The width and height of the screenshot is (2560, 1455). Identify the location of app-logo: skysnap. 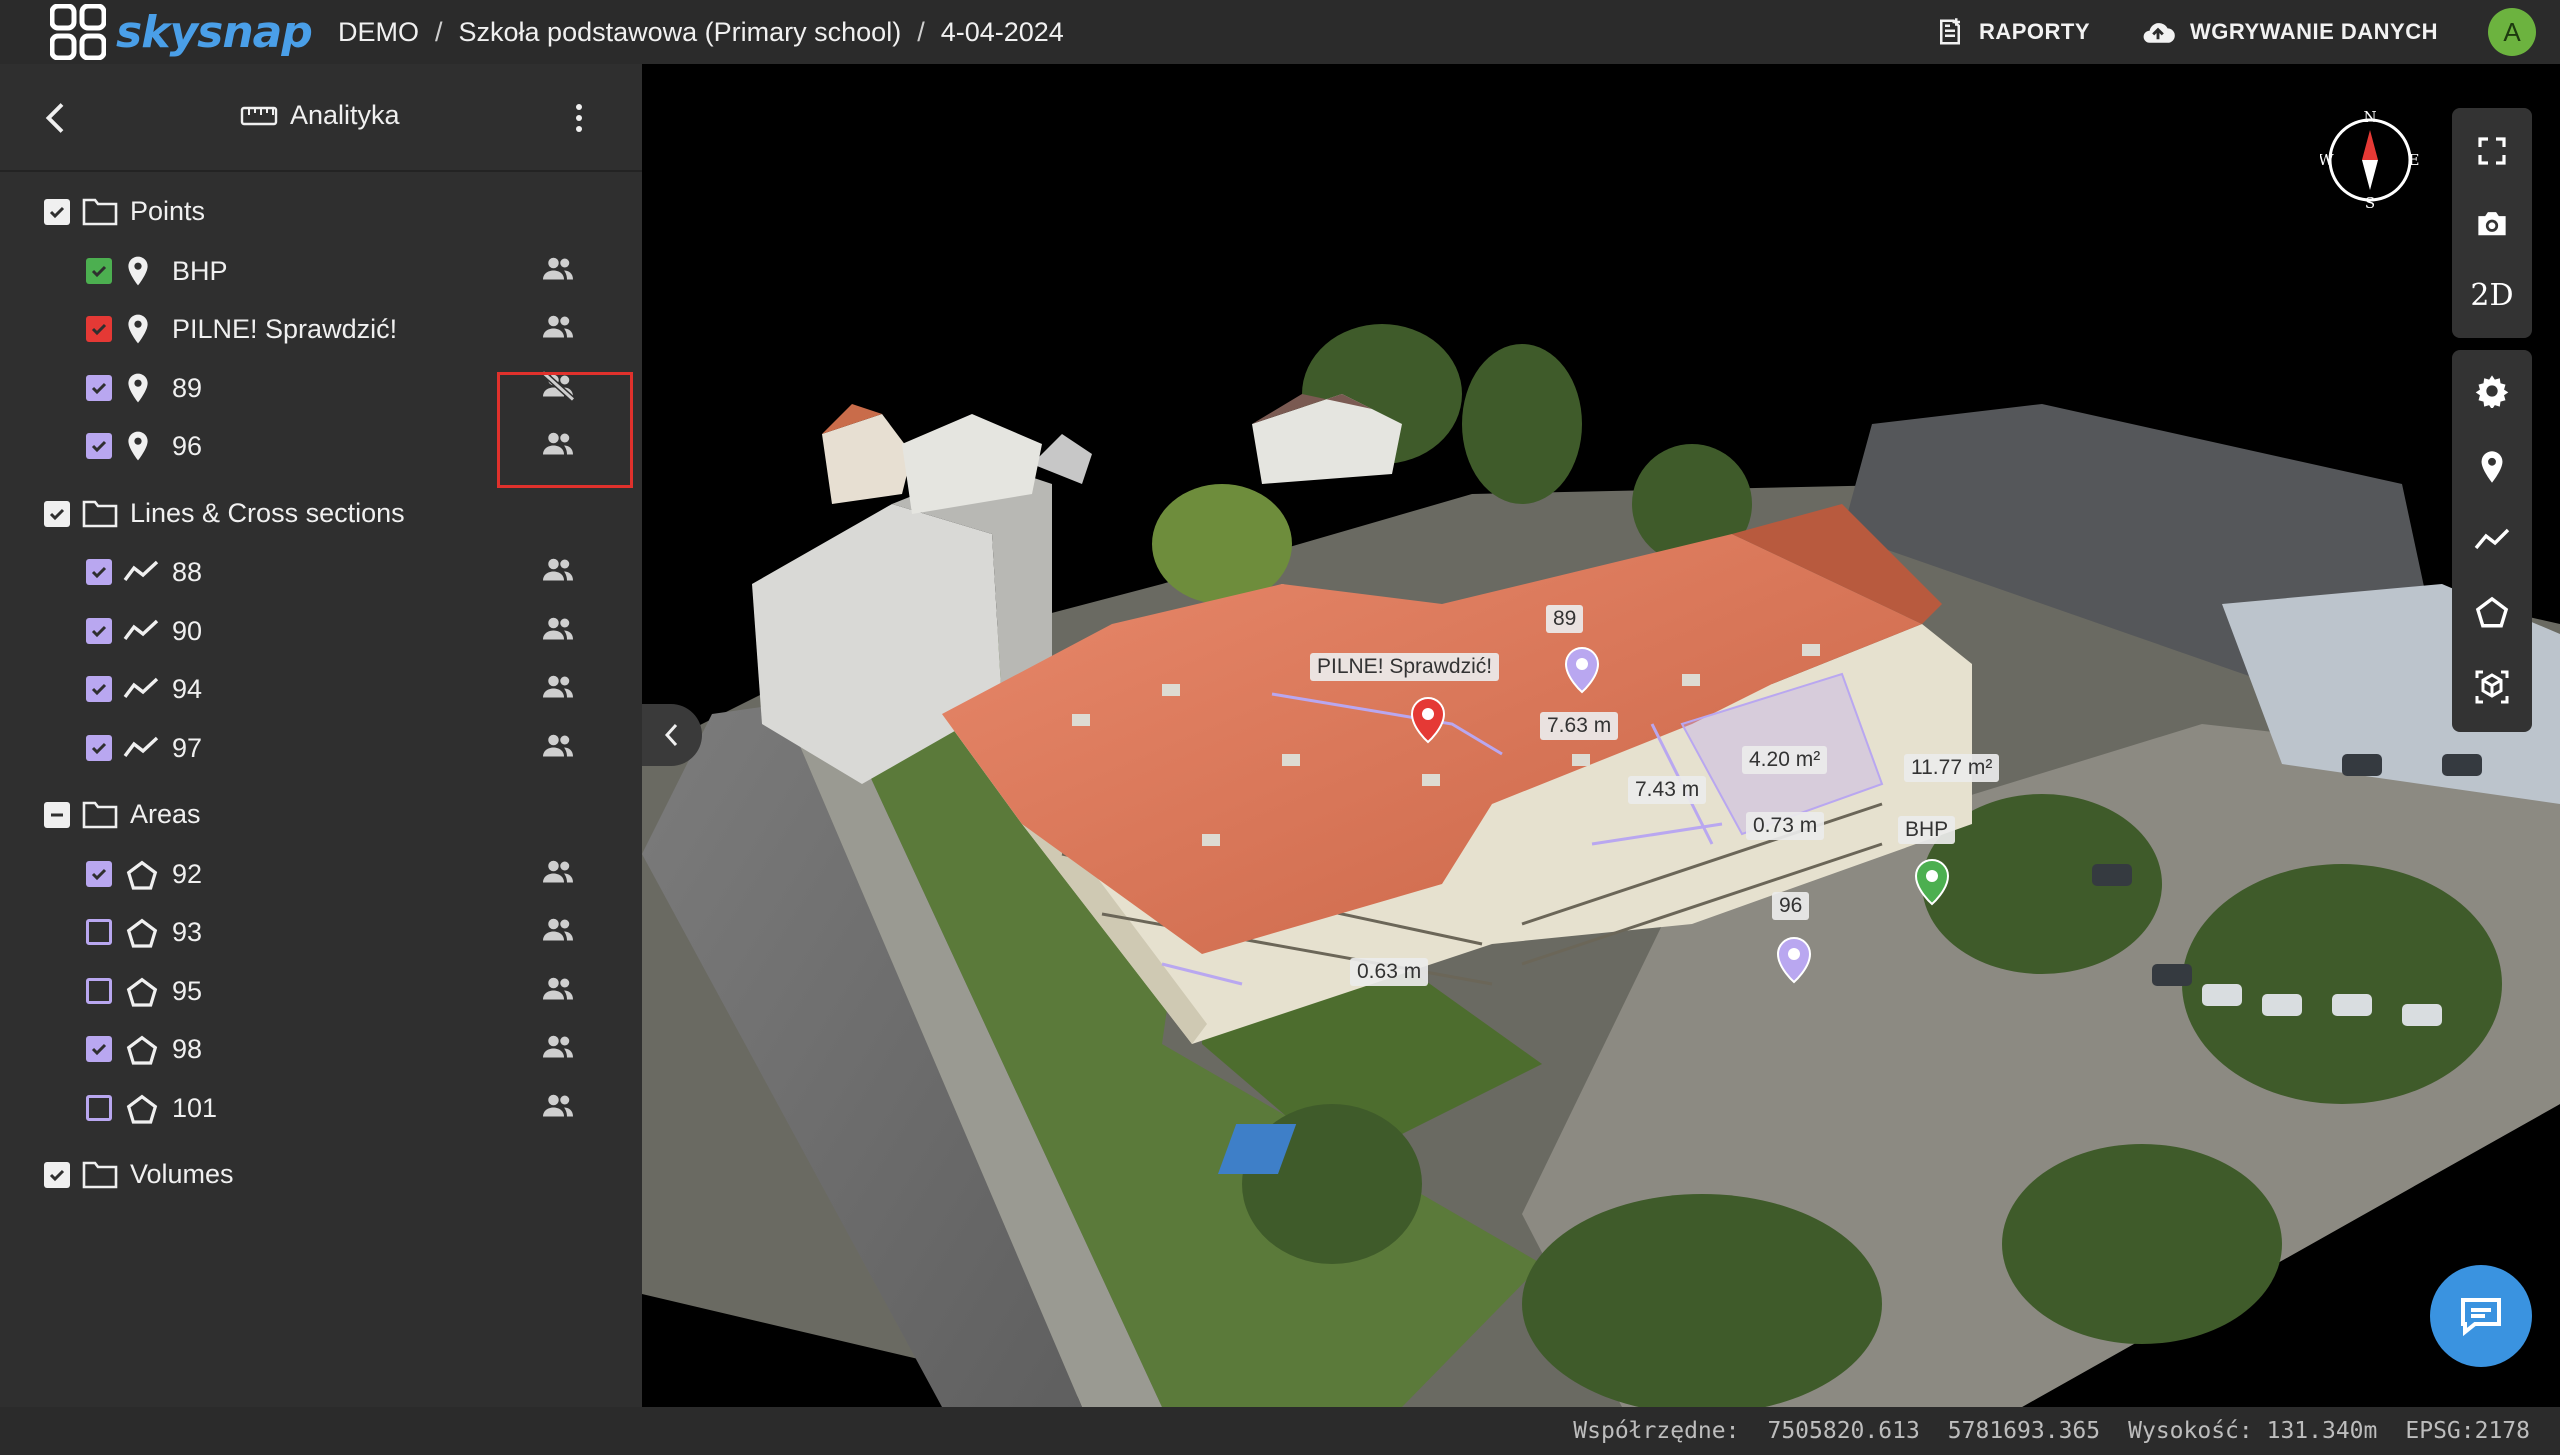
(185, 32).